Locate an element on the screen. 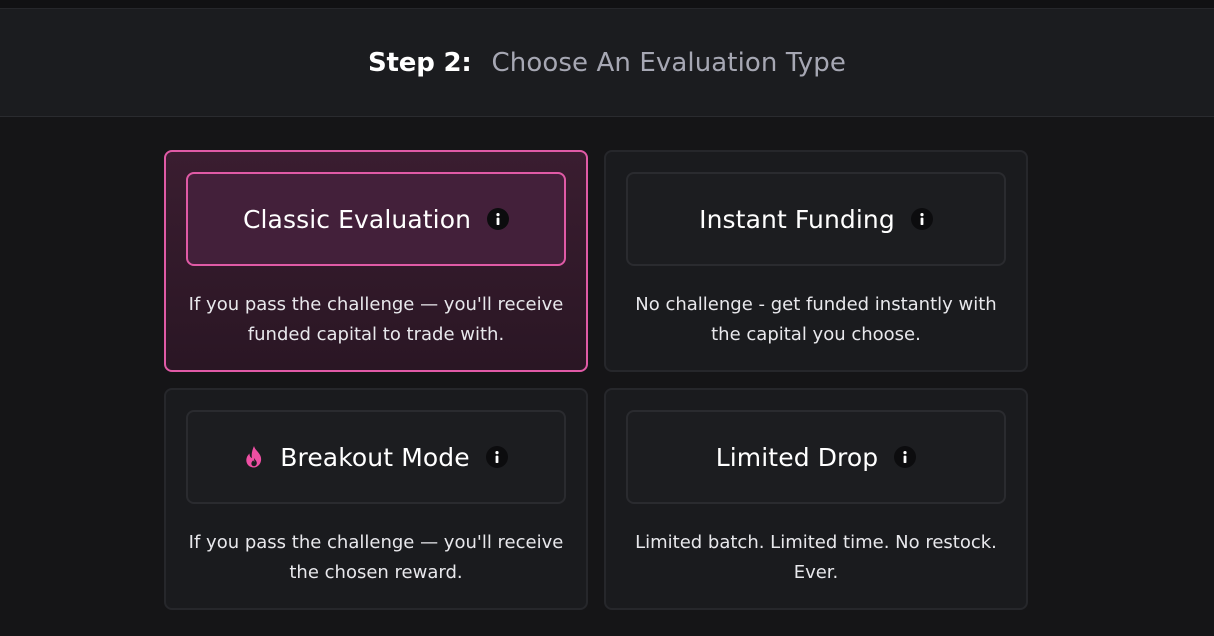 This screenshot has width=1214, height=636. option-title: Breakout Mode is located at coordinates (375, 457).